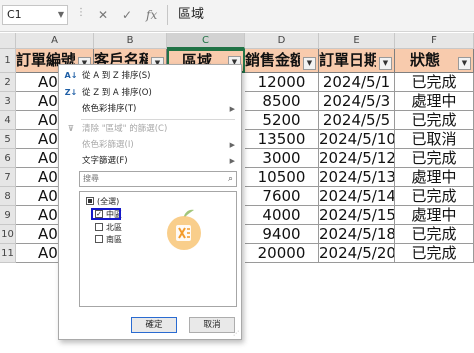 Image resolution: width=474 pixels, height=353 pixels. What do you see at coordinates (357, 120) in the screenshot?
I see `date-cell: 2024/5/5` at bounding box center [357, 120].